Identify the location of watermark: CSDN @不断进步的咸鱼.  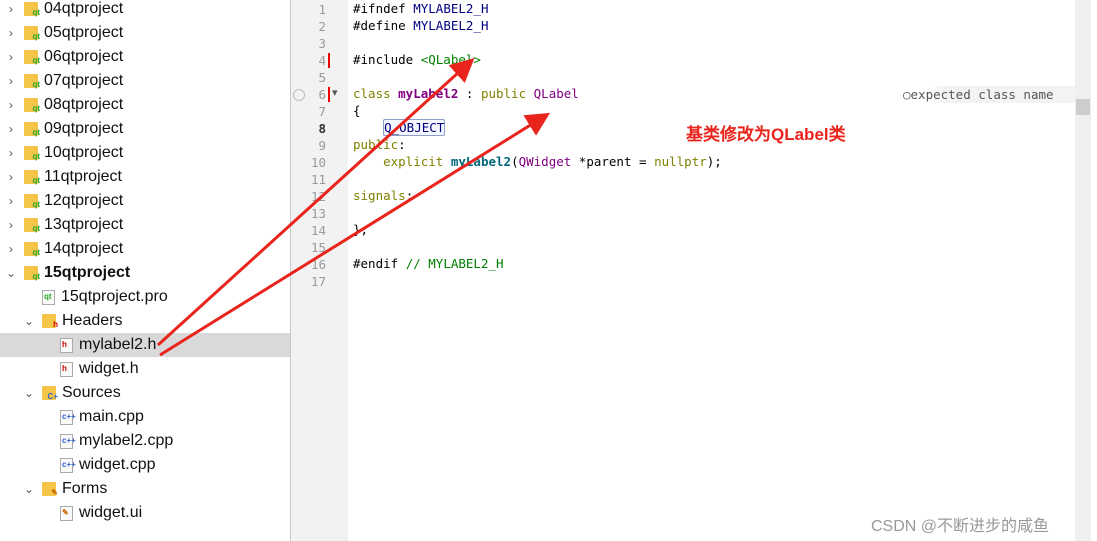
(960, 526).